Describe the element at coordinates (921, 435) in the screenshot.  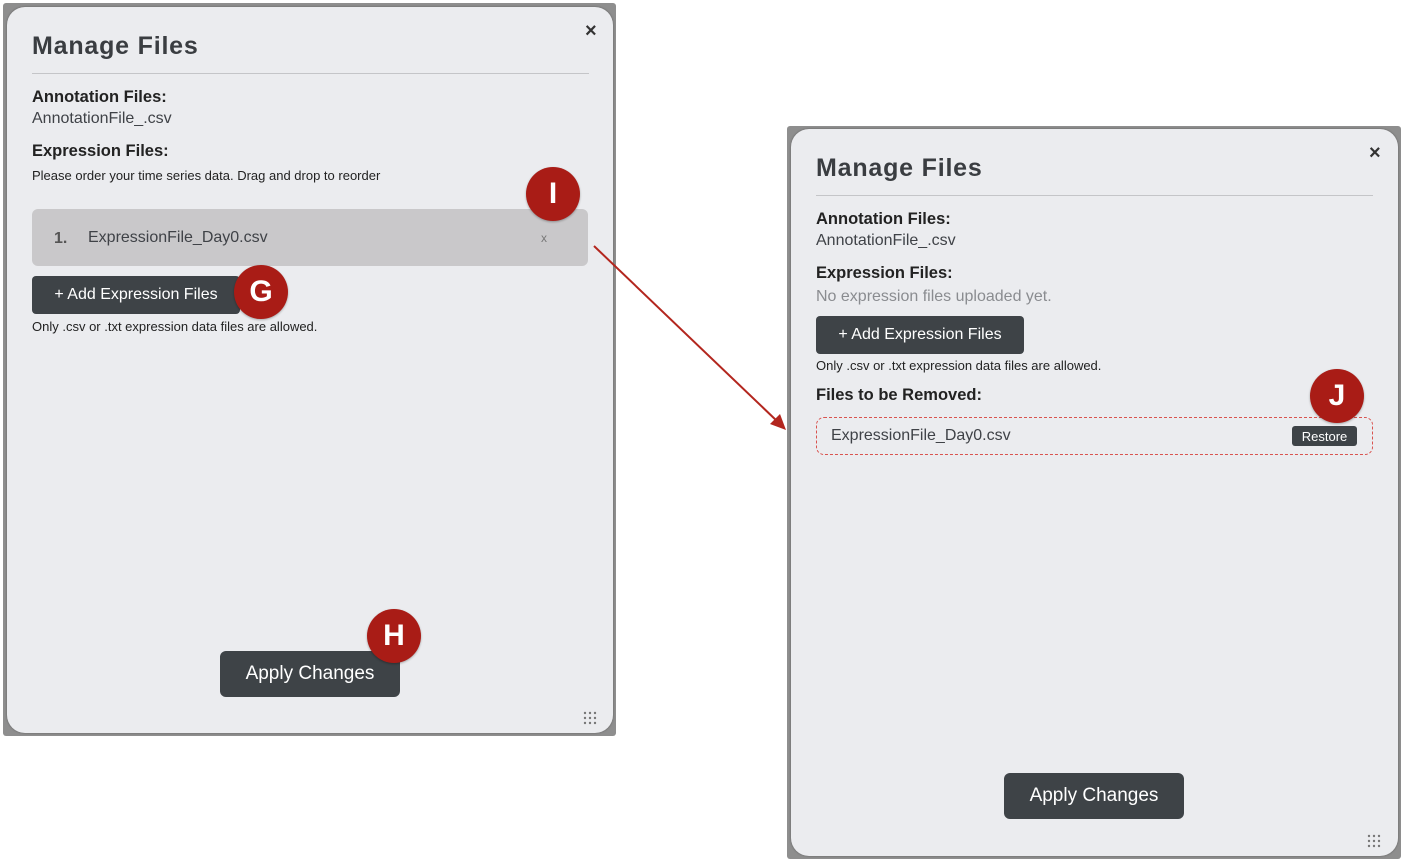
I see `removed-file-name: ExpressionFile_Day0.csv` at that location.